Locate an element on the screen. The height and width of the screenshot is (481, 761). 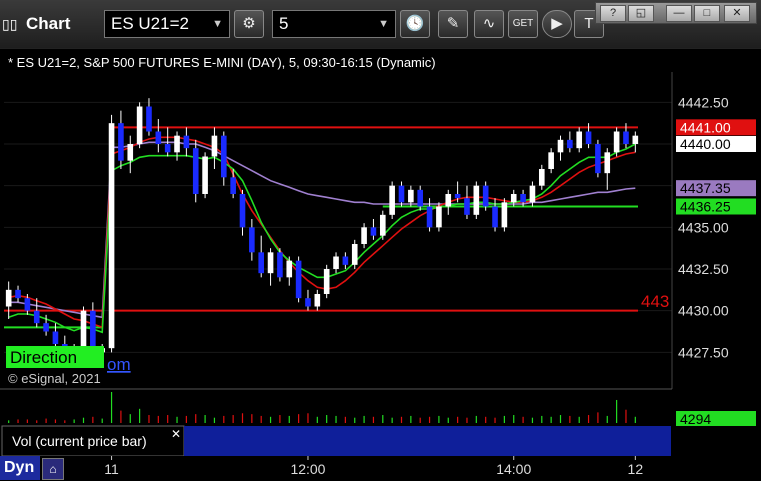
chart-window-icon: ▯▯ is located at coordinates (10, 24).